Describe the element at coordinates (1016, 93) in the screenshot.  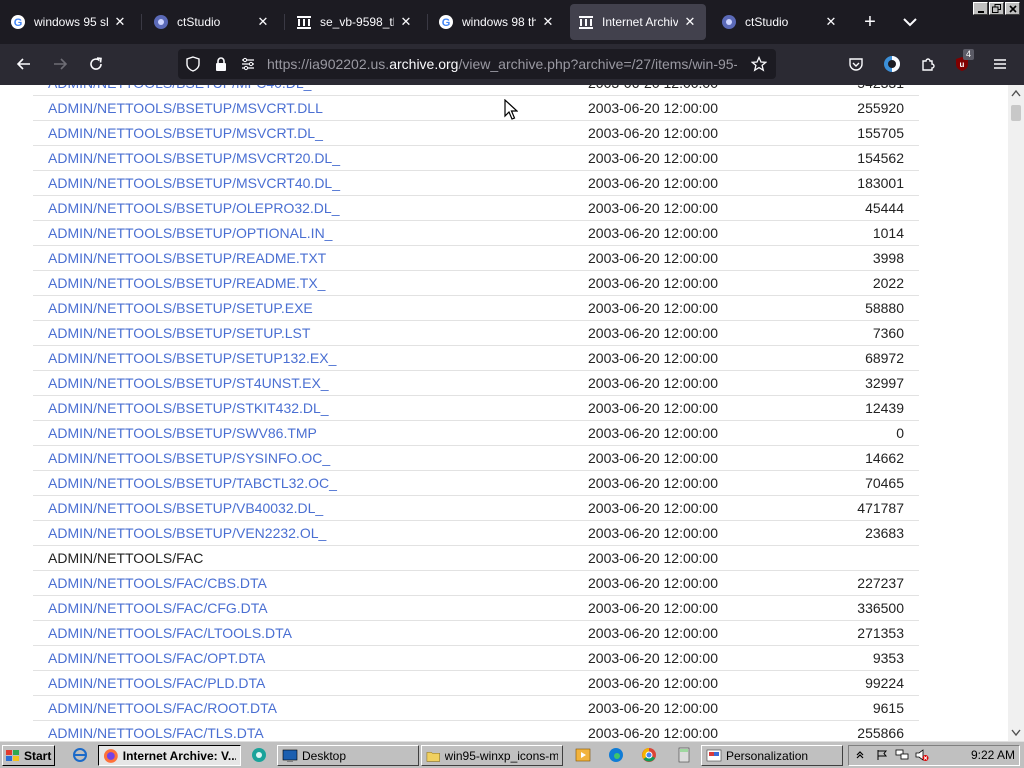
I see `scroll-up-button` at that location.